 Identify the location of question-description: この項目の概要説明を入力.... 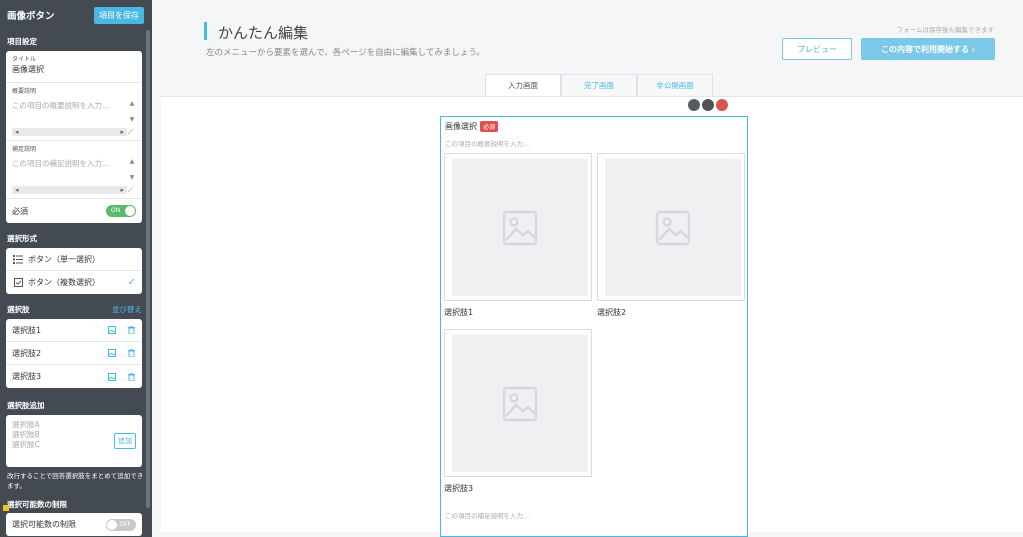
(487, 144).